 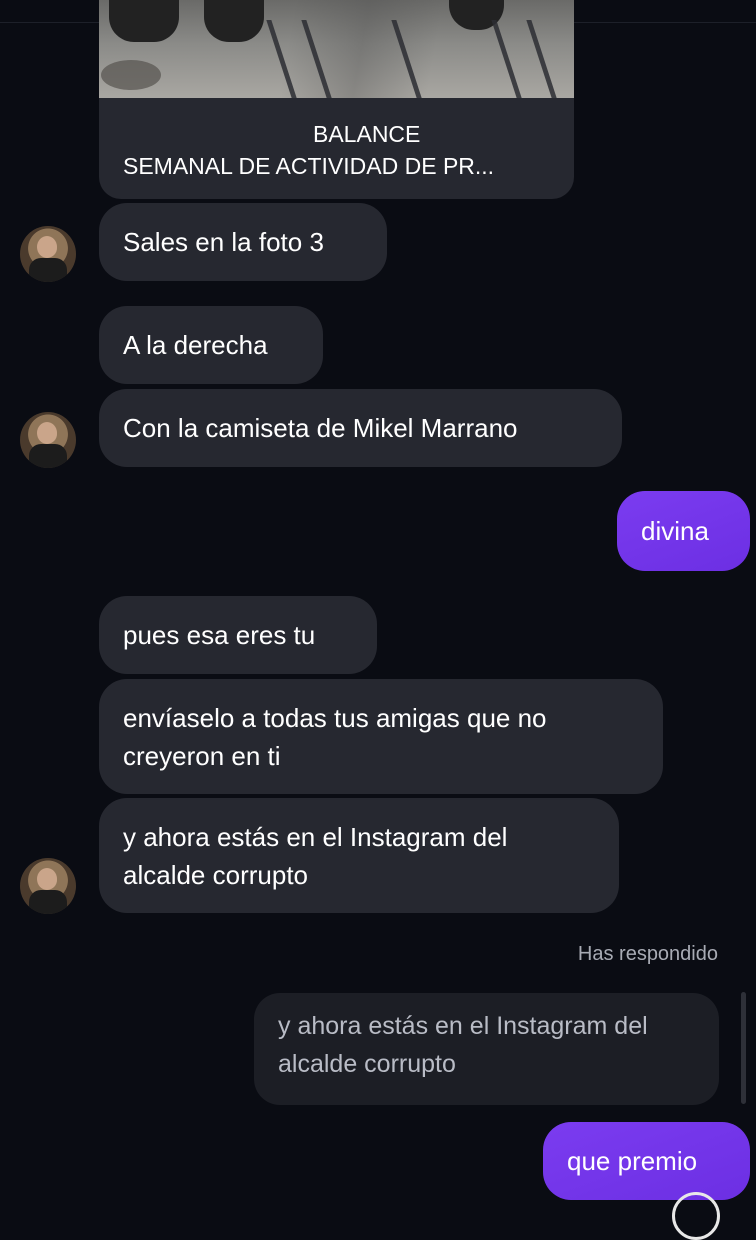 I want to click on message-text: pues esa eres tu, so click(x=219, y=635).